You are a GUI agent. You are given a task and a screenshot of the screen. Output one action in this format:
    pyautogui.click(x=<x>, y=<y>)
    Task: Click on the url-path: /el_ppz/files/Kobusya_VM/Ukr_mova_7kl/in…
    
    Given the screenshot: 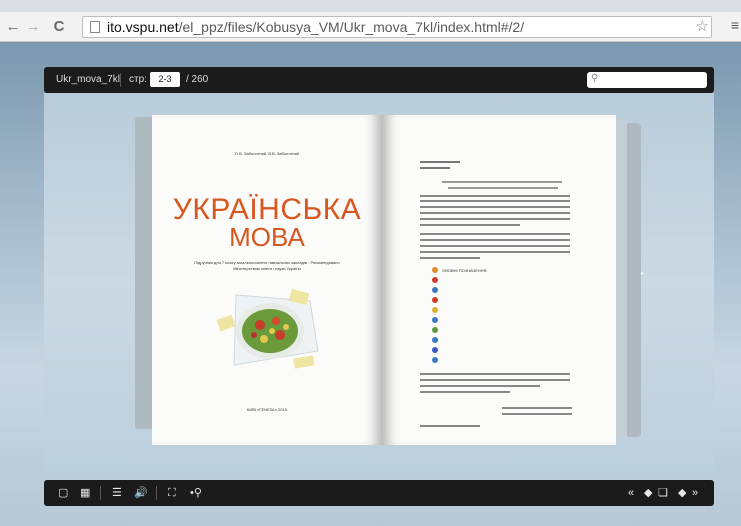 What is the action you would take?
    pyautogui.click(x=351, y=27)
    